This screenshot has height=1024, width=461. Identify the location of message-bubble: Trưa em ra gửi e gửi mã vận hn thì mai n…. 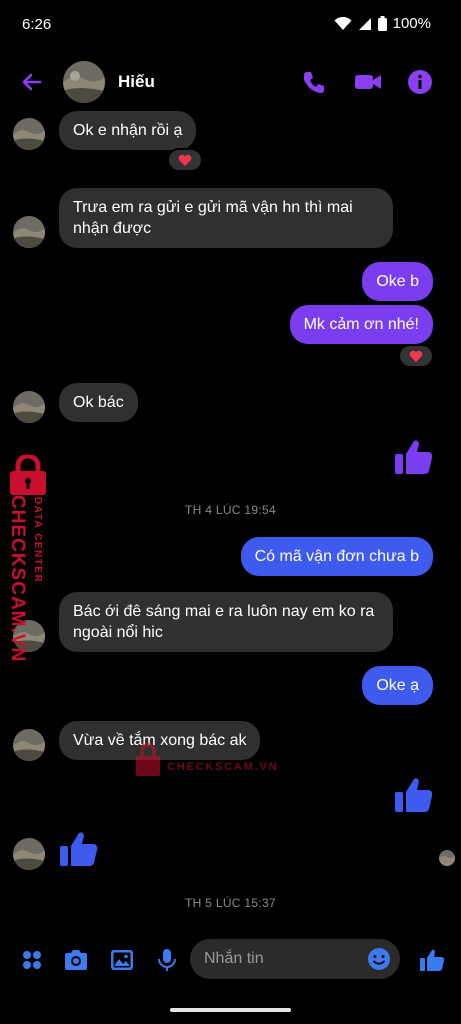
(226, 218).